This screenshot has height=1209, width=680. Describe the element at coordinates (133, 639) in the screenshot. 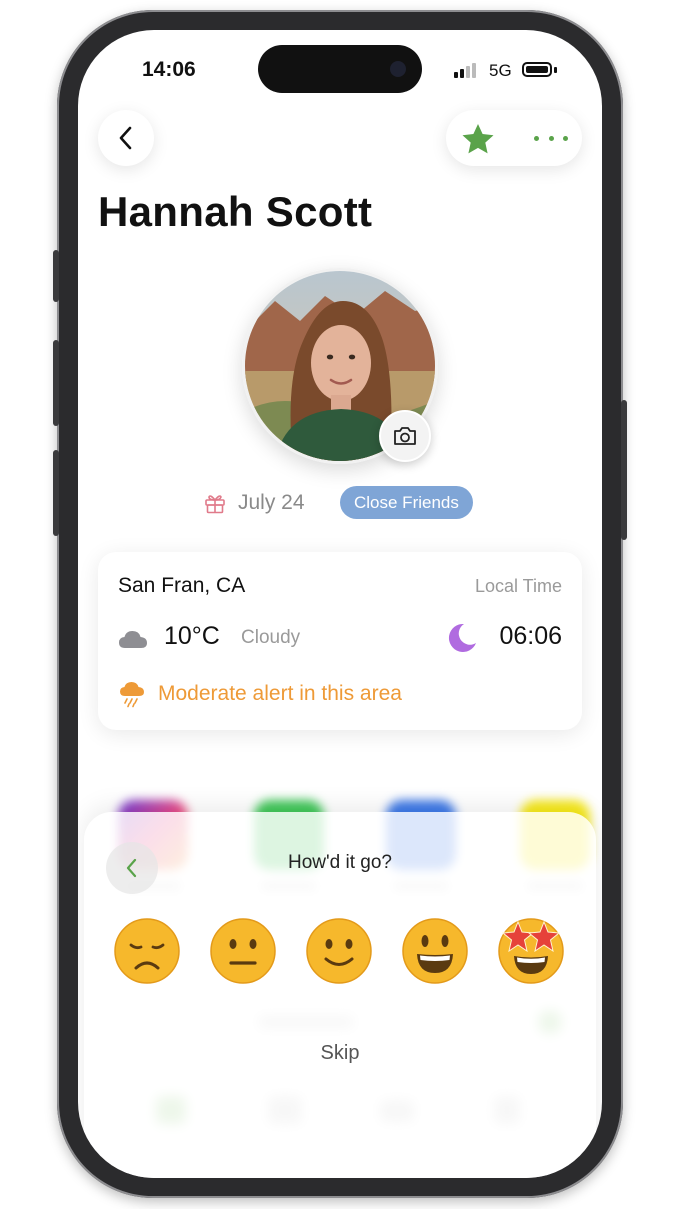

I see `cloud-icon` at that location.